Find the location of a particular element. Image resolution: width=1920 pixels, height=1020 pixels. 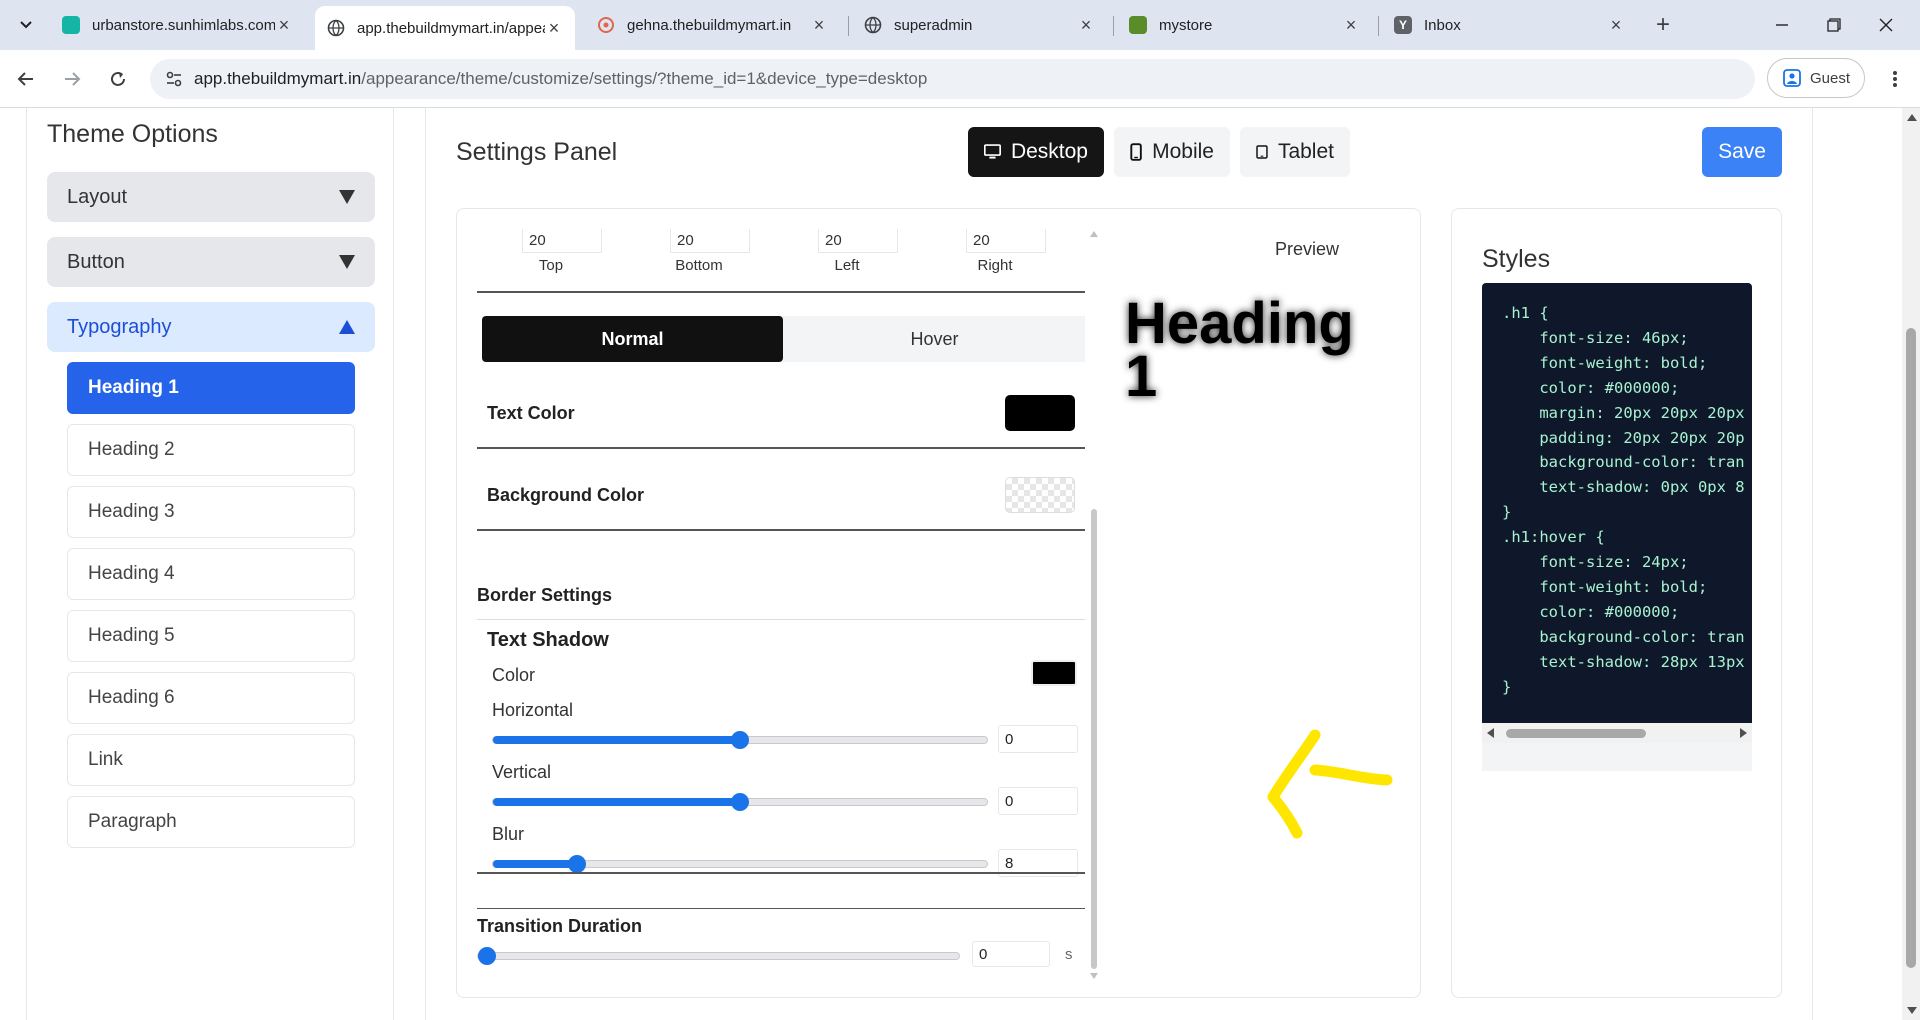

preview-label: Preview is located at coordinates (1307, 249).